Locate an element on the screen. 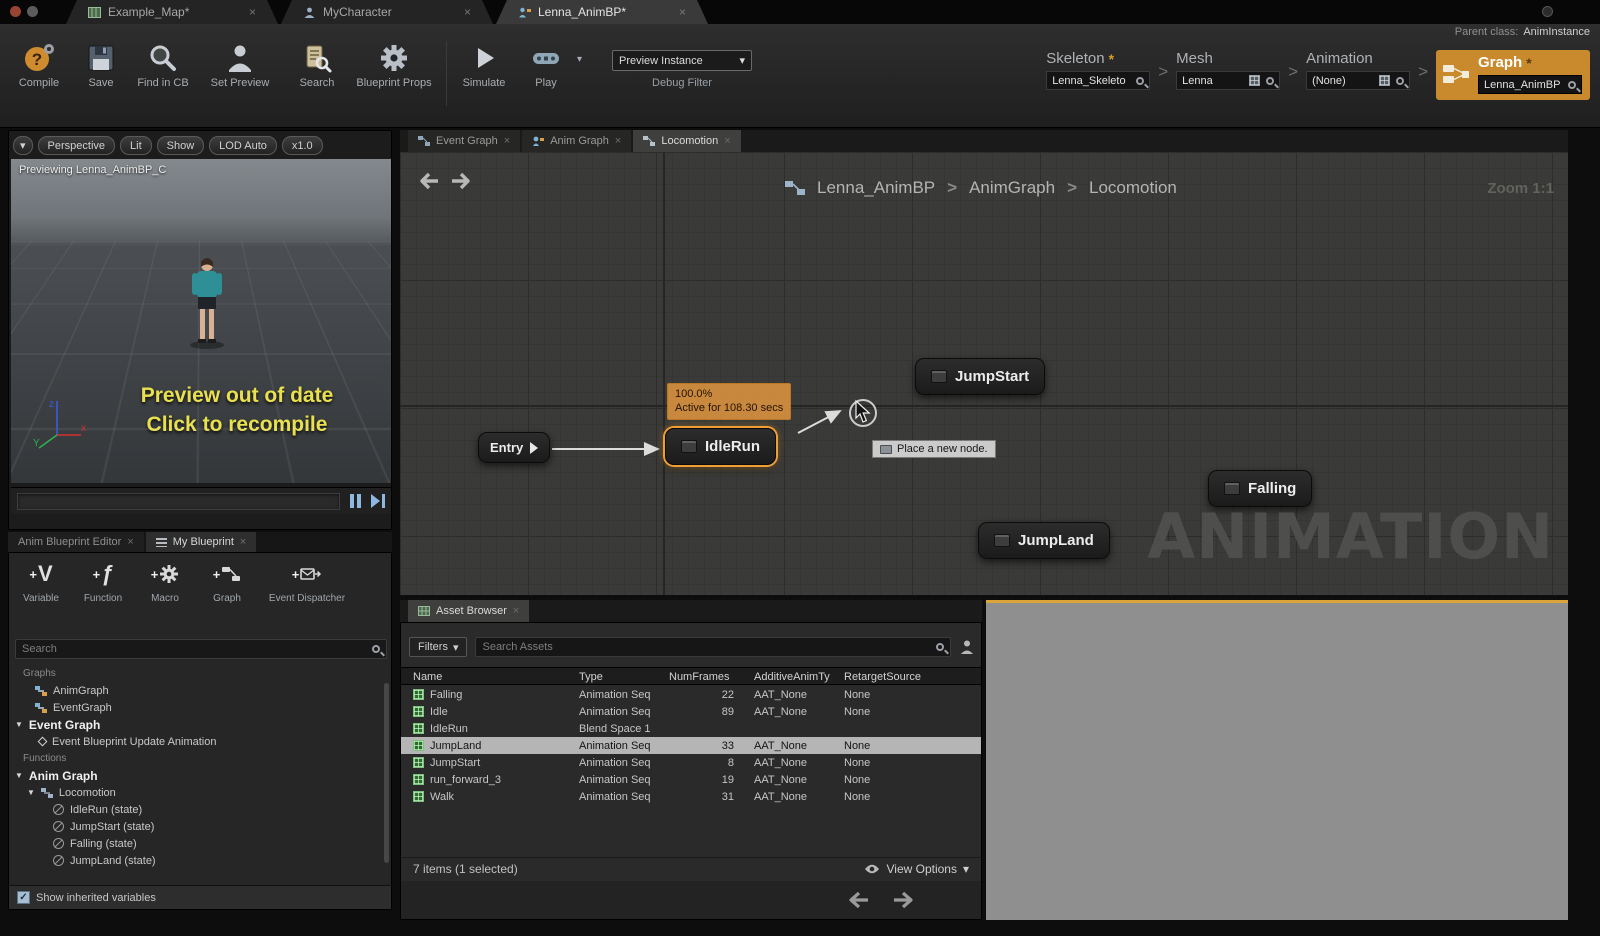 This screenshot has width=1600, height=936. tab-anim-blueprint-editor: Anim Blueprint Editor × is located at coordinates (76, 542).